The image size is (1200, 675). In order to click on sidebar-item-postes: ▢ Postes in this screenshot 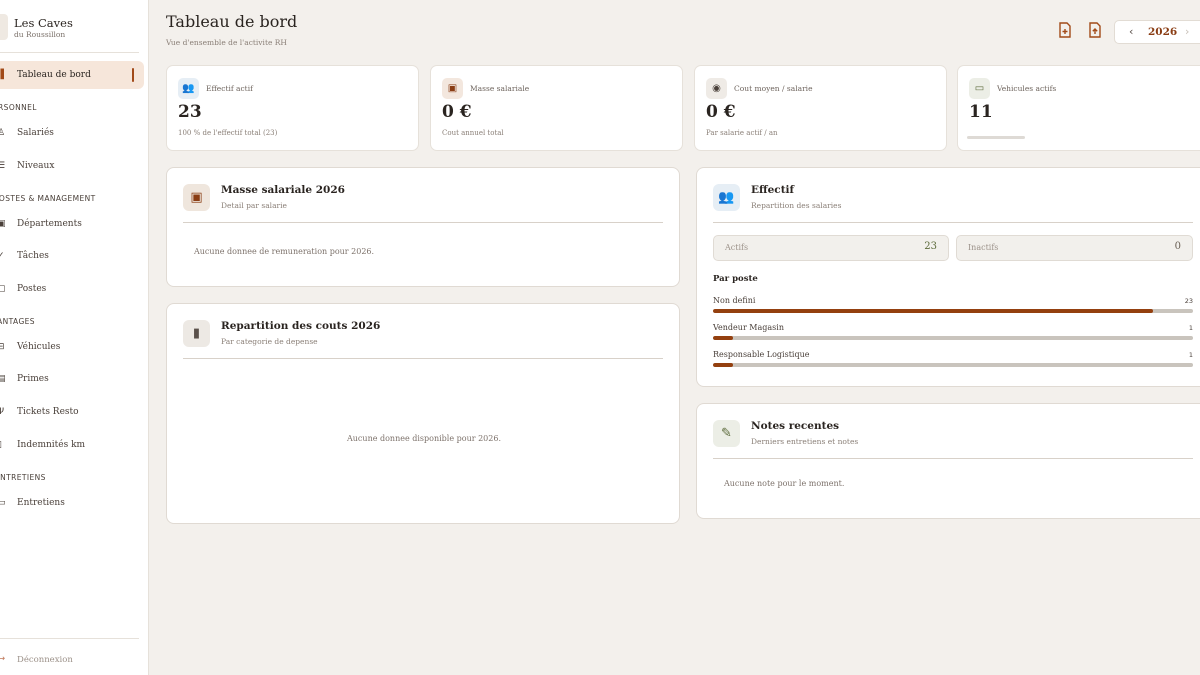, I will do `click(74, 290)`.